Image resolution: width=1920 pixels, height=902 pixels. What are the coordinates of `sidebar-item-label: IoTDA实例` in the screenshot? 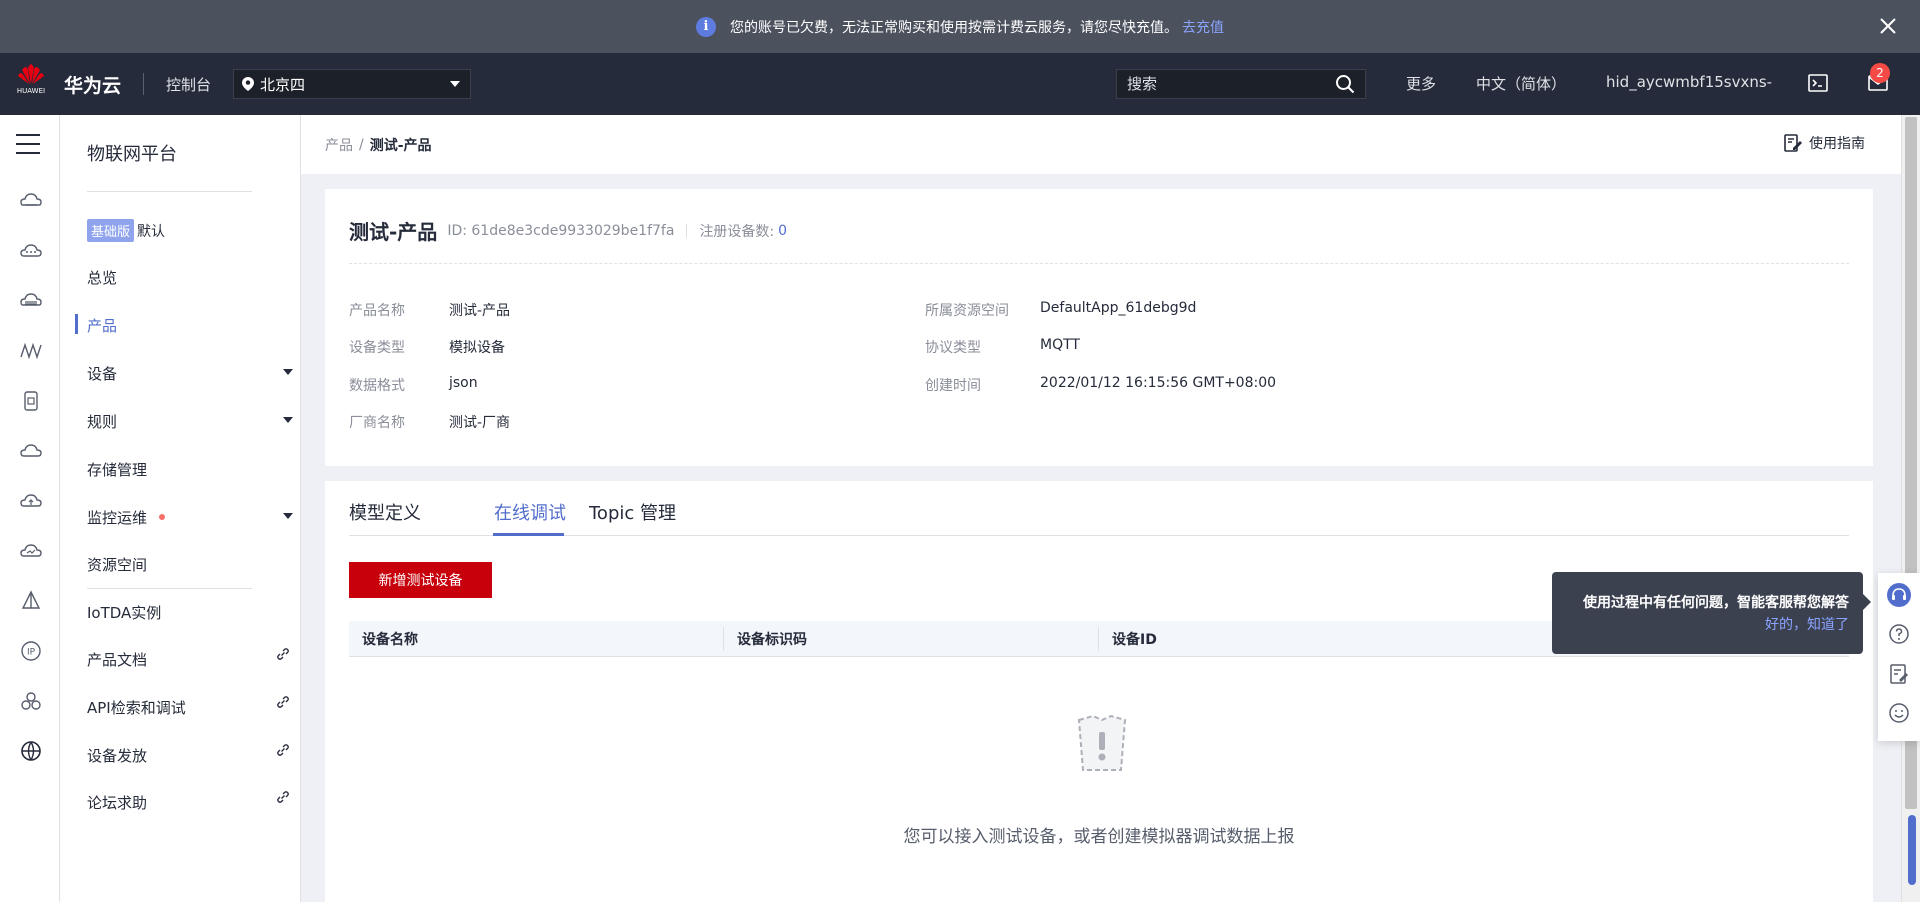 It's located at (124, 612).